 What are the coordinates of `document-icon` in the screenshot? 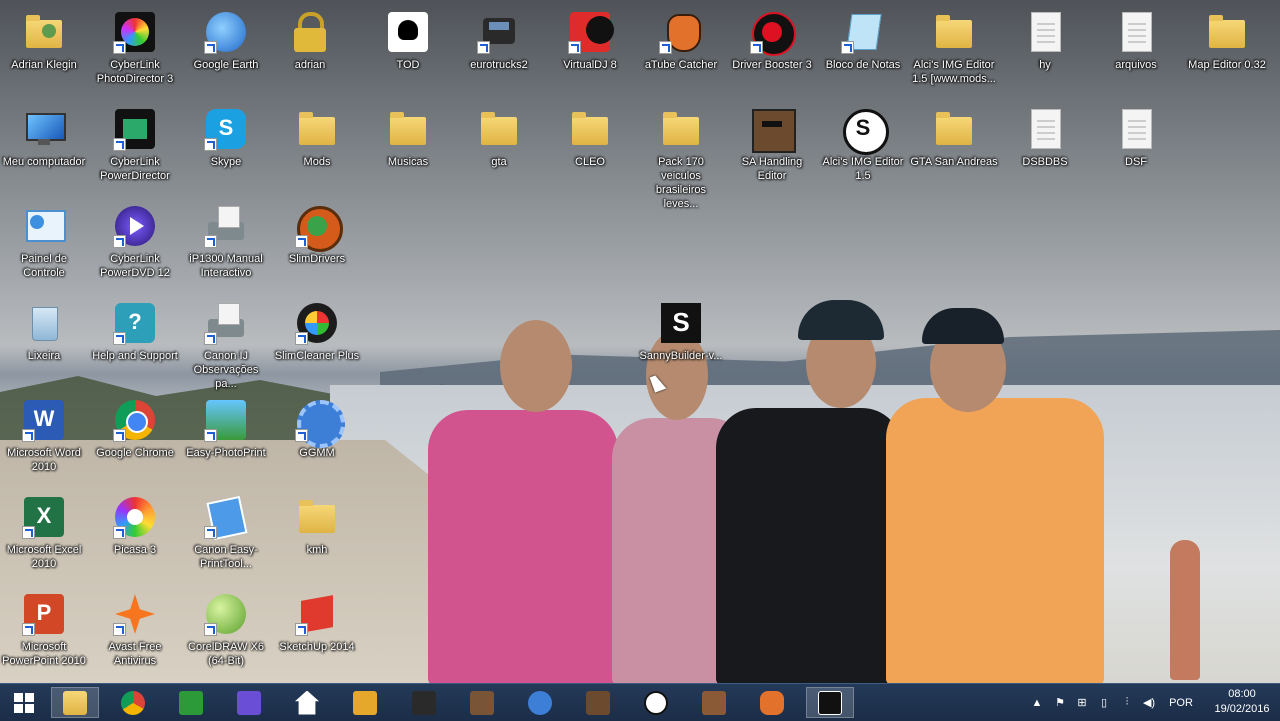 It's located at (1136, 129).